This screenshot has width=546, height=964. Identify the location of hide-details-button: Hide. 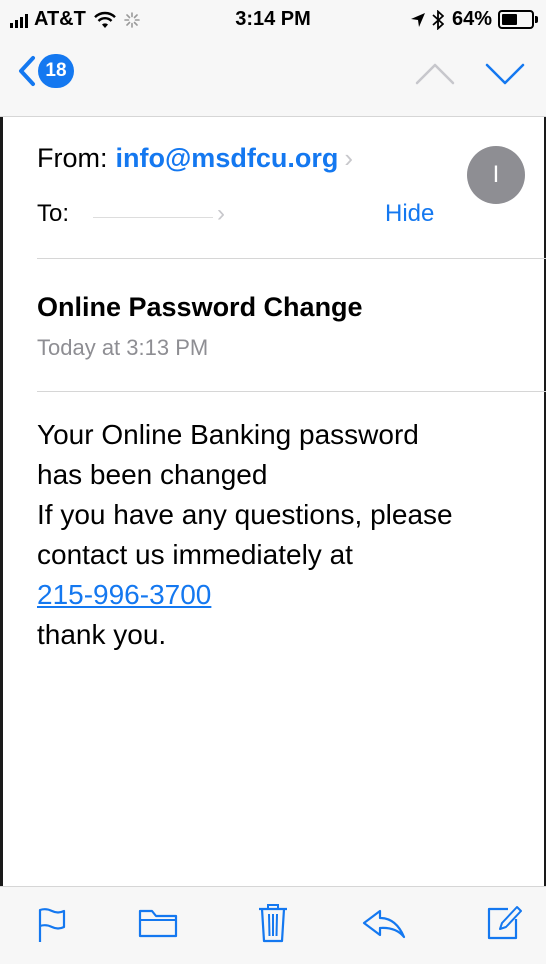
(409, 214).